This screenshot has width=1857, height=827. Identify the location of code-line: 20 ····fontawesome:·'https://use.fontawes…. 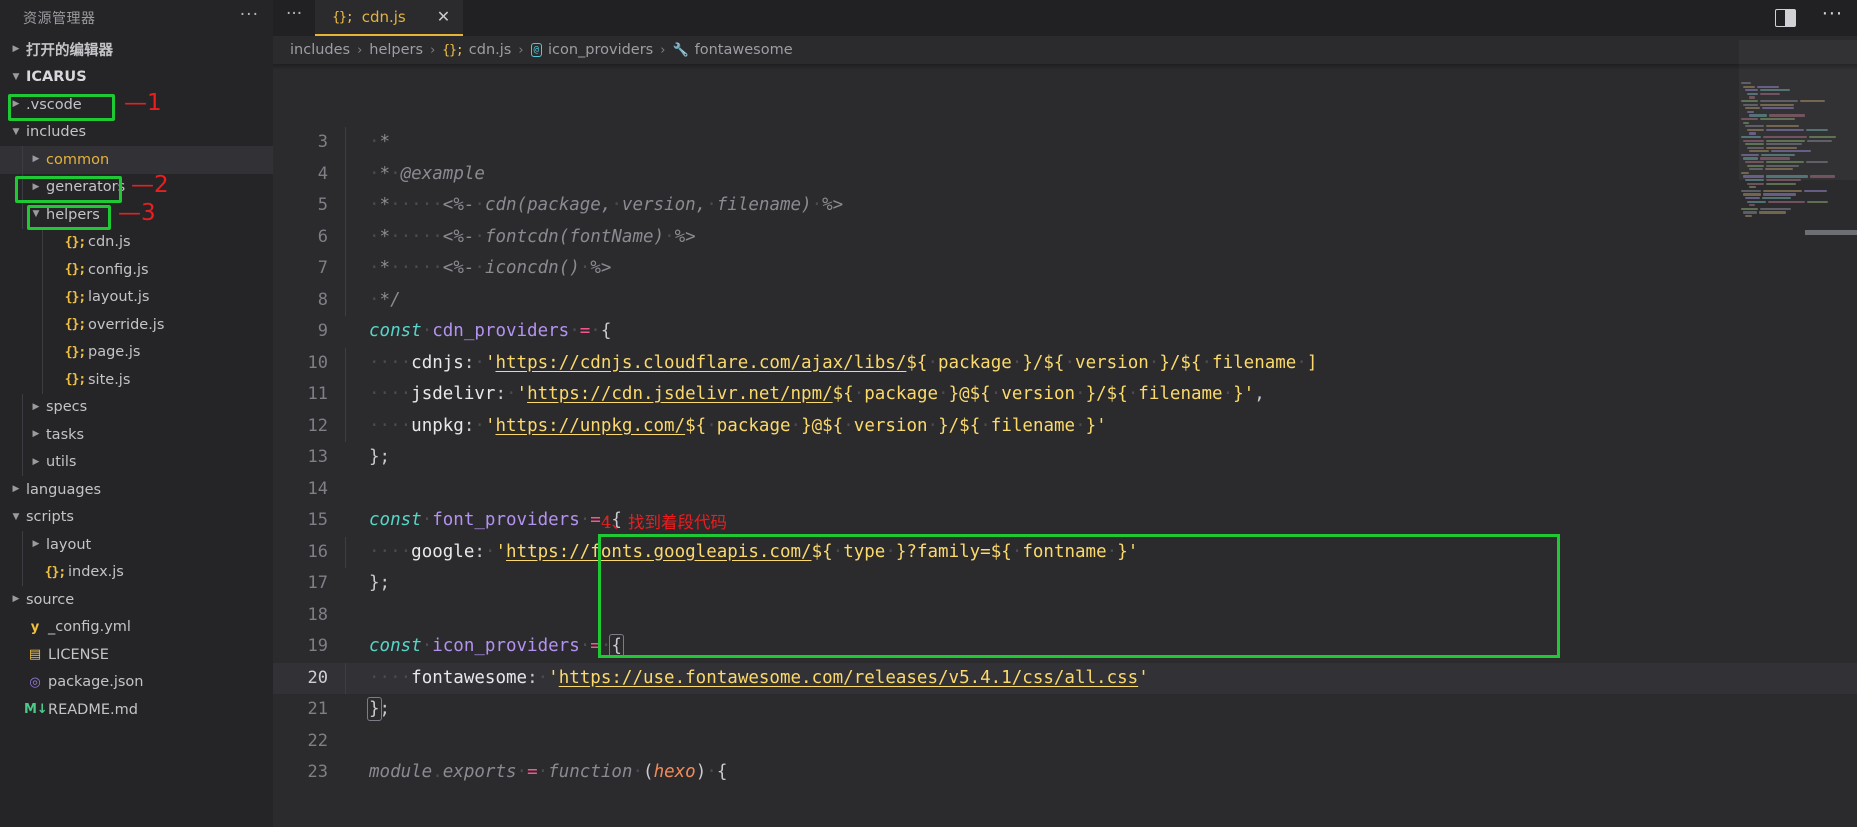
(1065, 678).